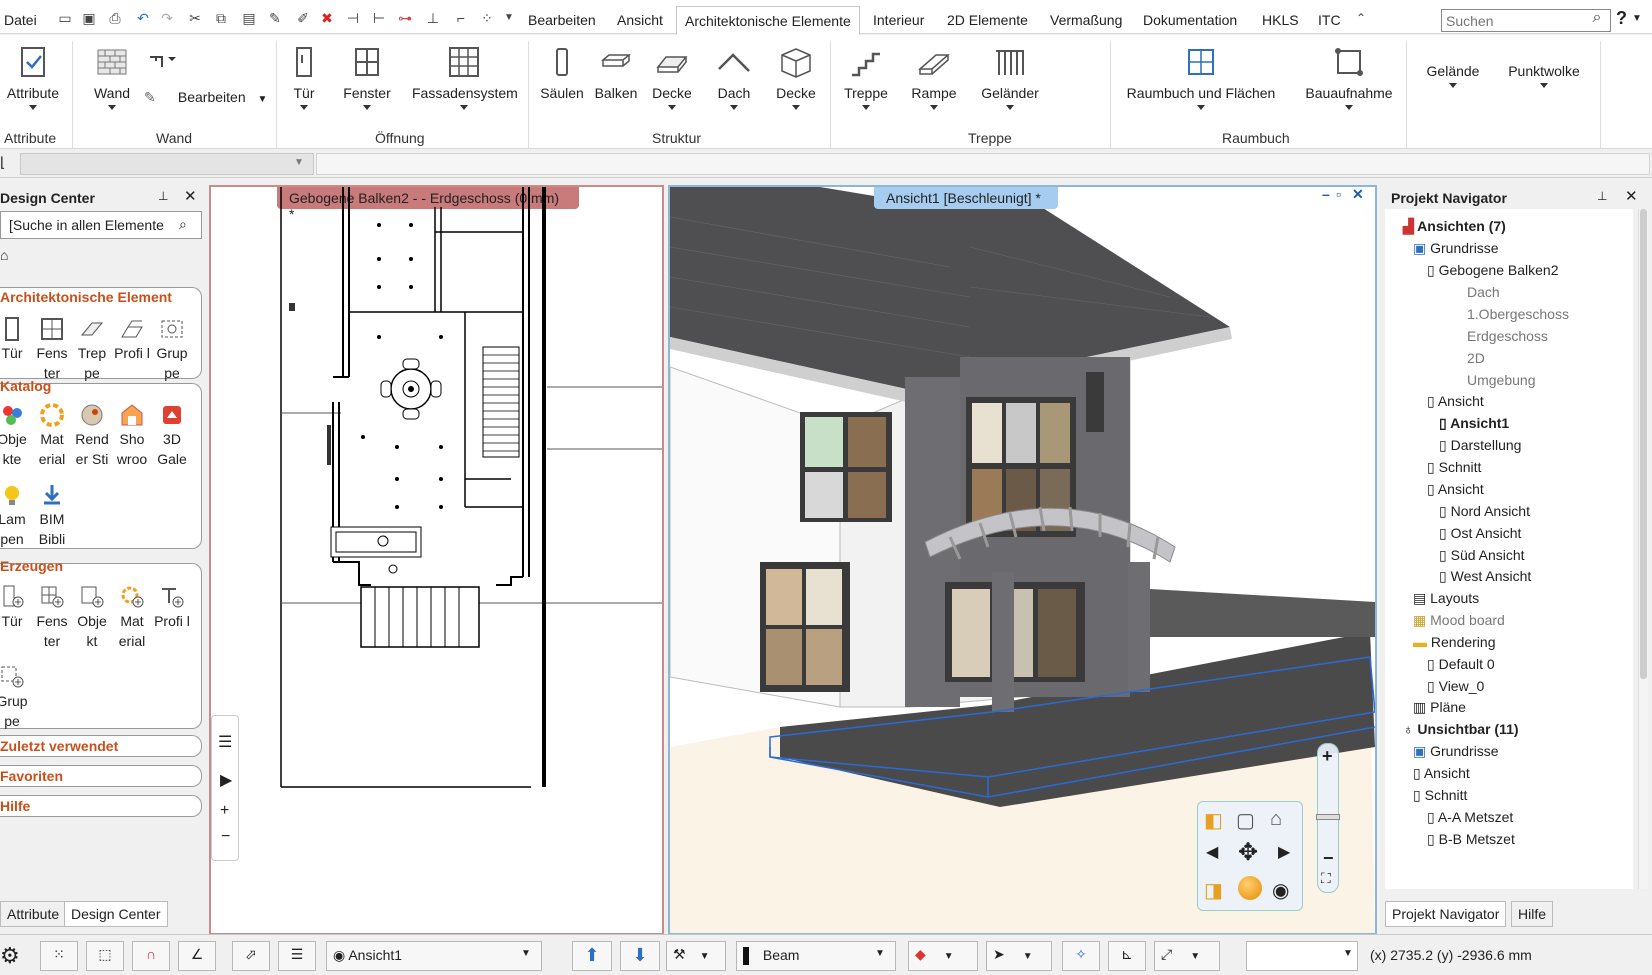 This screenshot has width=1652, height=975. What do you see at coordinates (1518, 314) in the screenshot?
I see `tree-node: 1.Obergeschoss` at bounding box center [1518, 314].